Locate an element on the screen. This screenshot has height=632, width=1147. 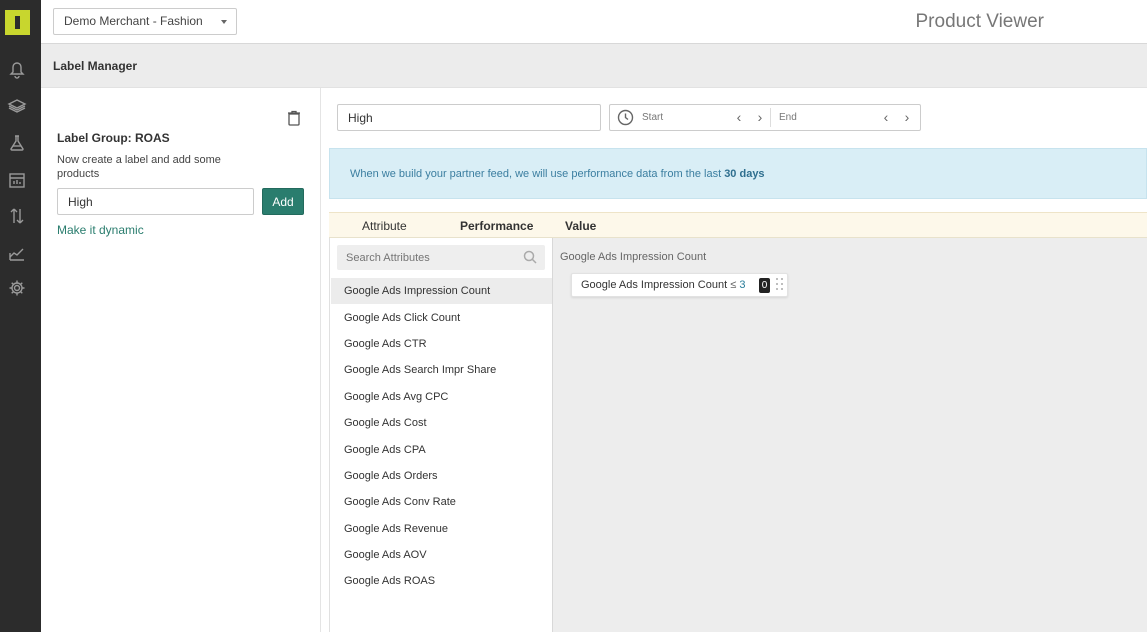
make-dynamic-link: Make it dynamic is located at coordinates (100, 230).